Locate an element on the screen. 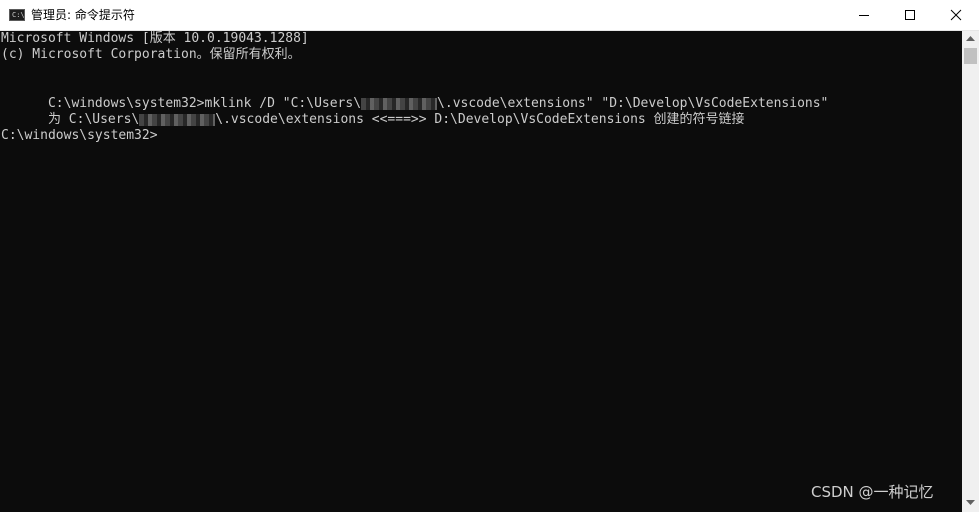  csdn-watermark: CSDN @一种记忆 is located at coordinates (872, 492).